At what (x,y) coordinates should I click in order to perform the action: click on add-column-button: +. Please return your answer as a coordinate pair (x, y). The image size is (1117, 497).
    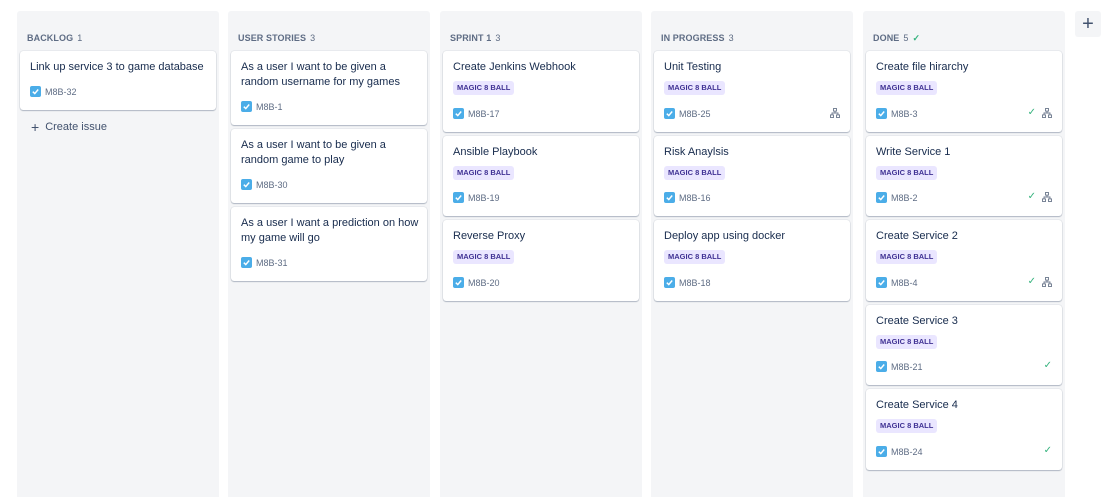
    Looking at the image, I should click on (1088, 24).